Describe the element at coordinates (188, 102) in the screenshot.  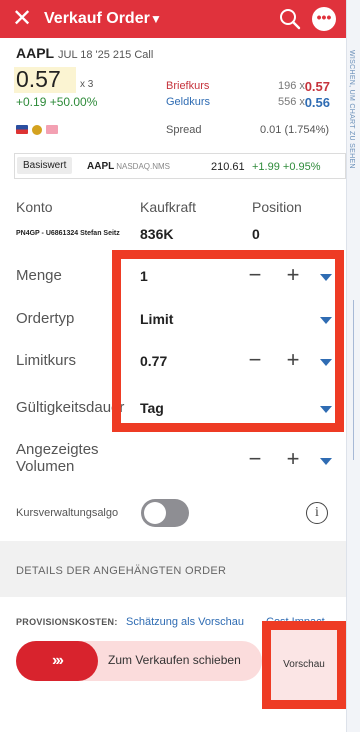
I see `ask-label: Geldkurs` at that location.